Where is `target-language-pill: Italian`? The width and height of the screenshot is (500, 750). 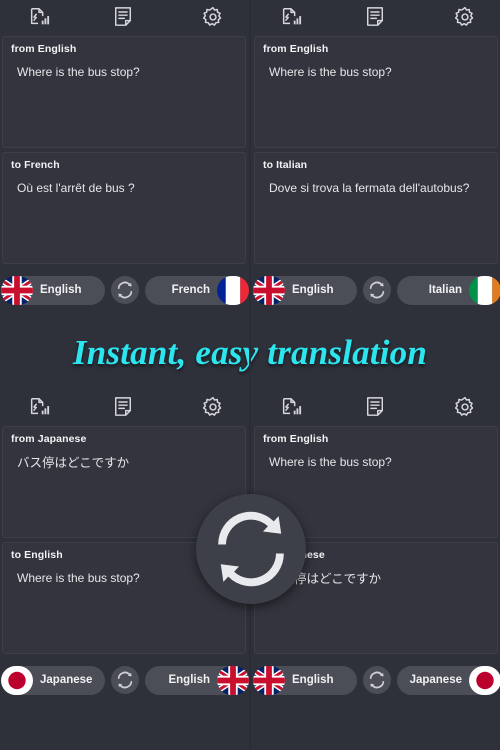
target-language-pill: Italian is located at coordinates (448, 290).